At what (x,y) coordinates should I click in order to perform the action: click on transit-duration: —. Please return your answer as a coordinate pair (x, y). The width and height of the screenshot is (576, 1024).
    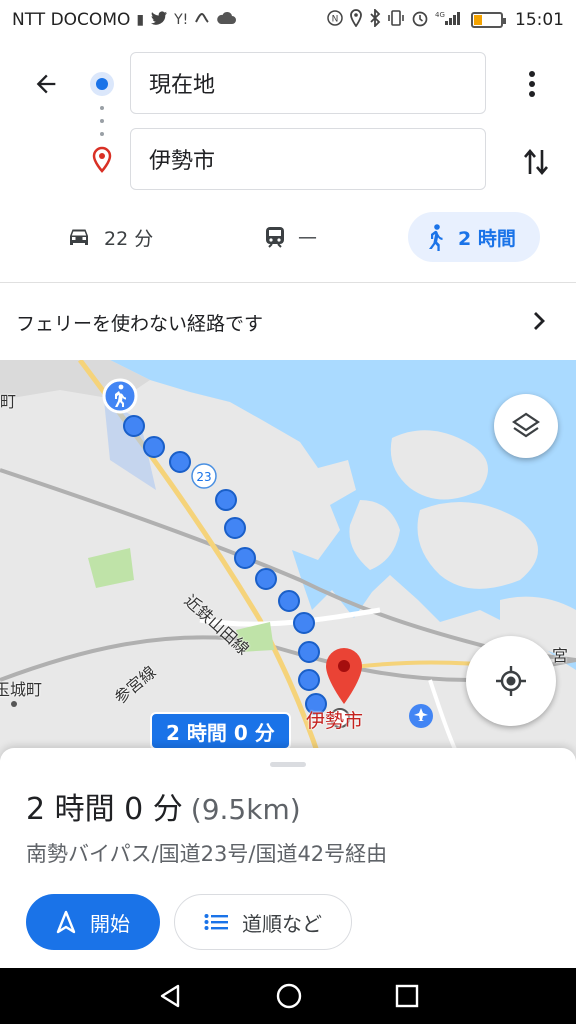
    Looking at the image, I should click on (307, 237).